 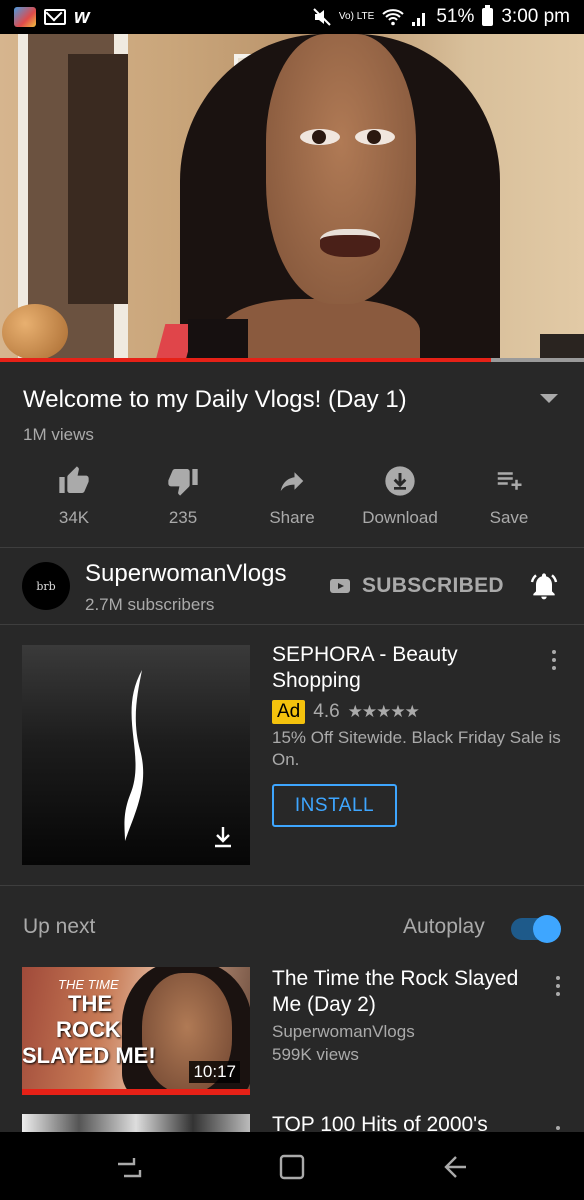 I want to click on youtube-play-icon, so click(x=340, y=586).